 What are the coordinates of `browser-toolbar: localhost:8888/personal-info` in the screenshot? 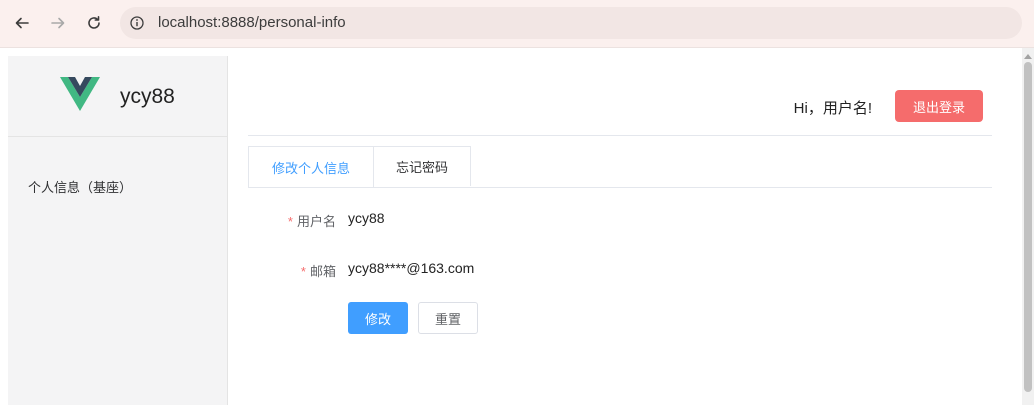 It's located at (517, 24).